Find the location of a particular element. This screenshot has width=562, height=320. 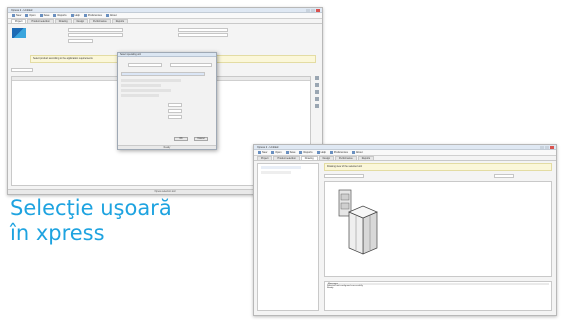

cancel-button: Cancel is located at coordinates (201, 139).